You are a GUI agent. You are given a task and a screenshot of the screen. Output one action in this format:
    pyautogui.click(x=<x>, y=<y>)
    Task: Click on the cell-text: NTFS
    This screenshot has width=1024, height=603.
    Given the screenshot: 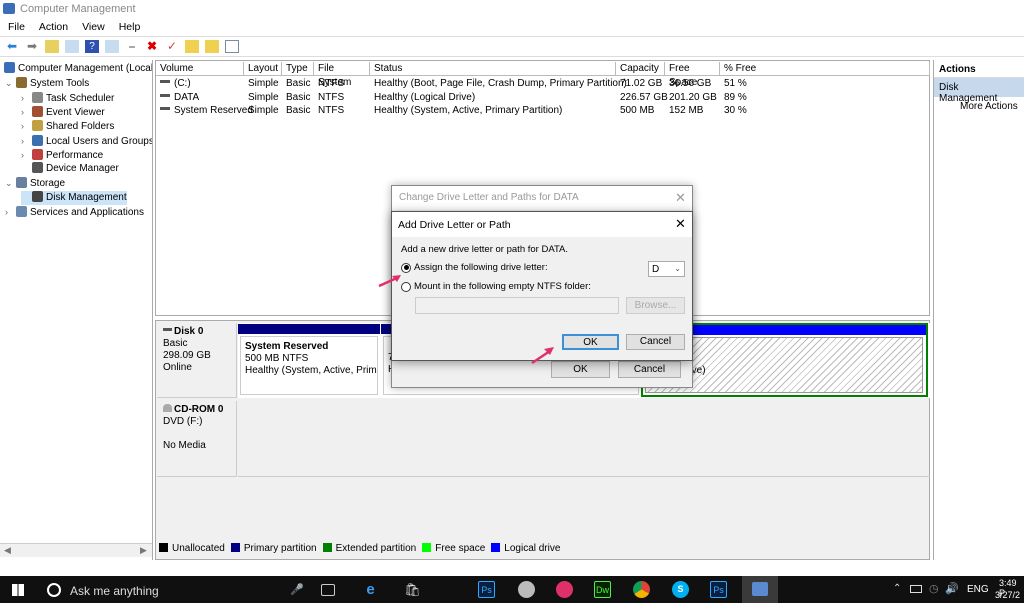 What is the action you would take?
    pyautogui.click(x=331, y=83)
    